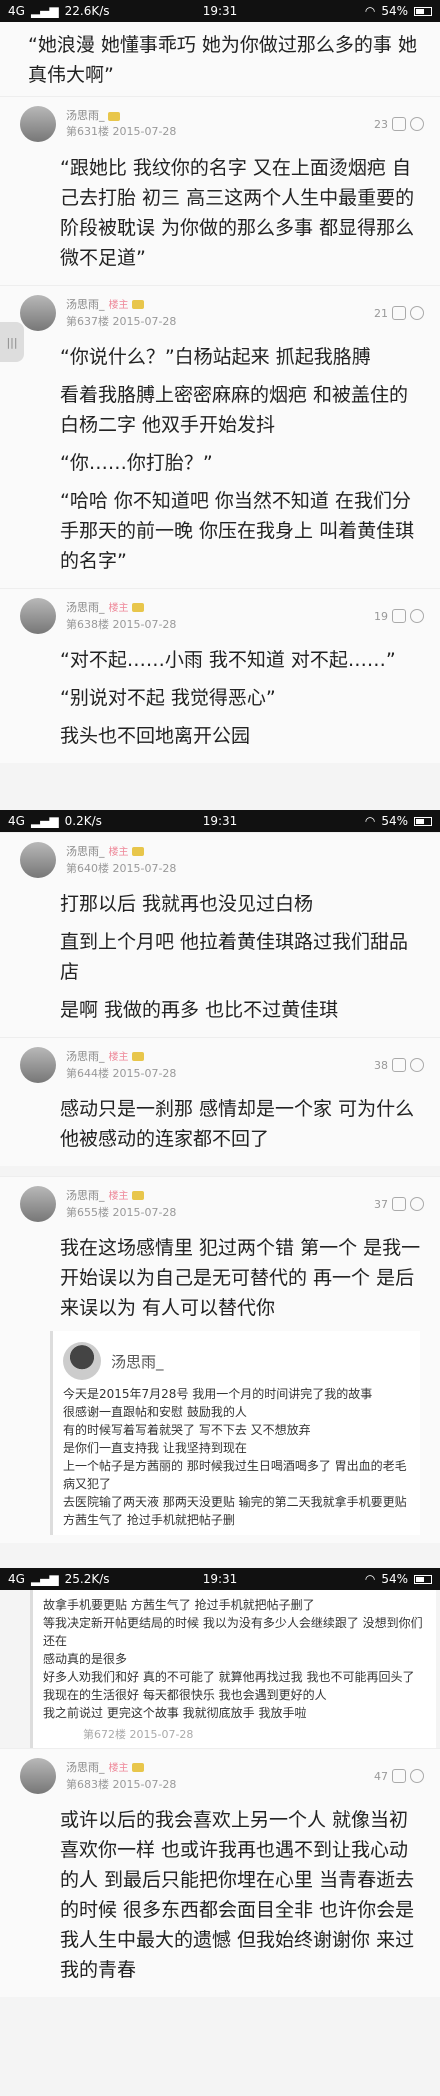 The width and height of the screenshot is (440, 2096). I want to click on post-text: 看着我胳膊上密密麻麻的烟疤 和被盖住的白杨二字 他双手开始发抖, so click(234, 410).